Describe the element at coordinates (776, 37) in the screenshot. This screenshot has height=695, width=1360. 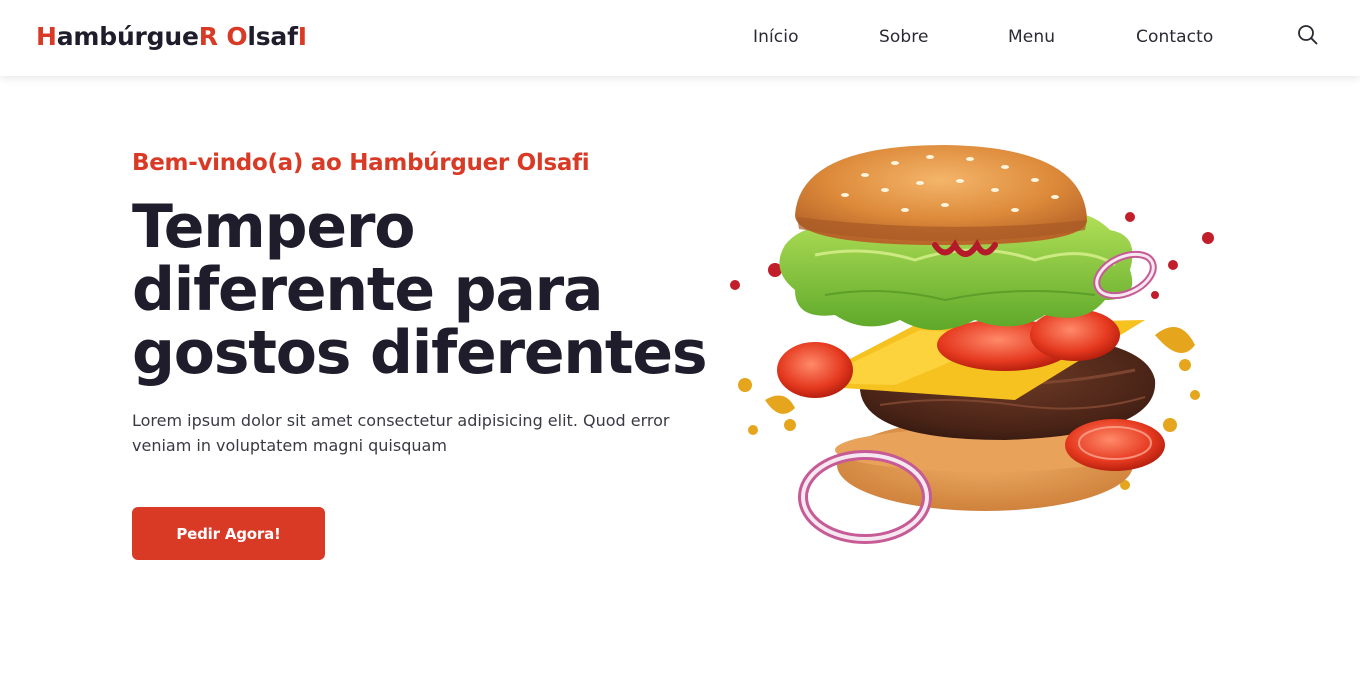
I see `nav-link-inicio: Início` at that location.